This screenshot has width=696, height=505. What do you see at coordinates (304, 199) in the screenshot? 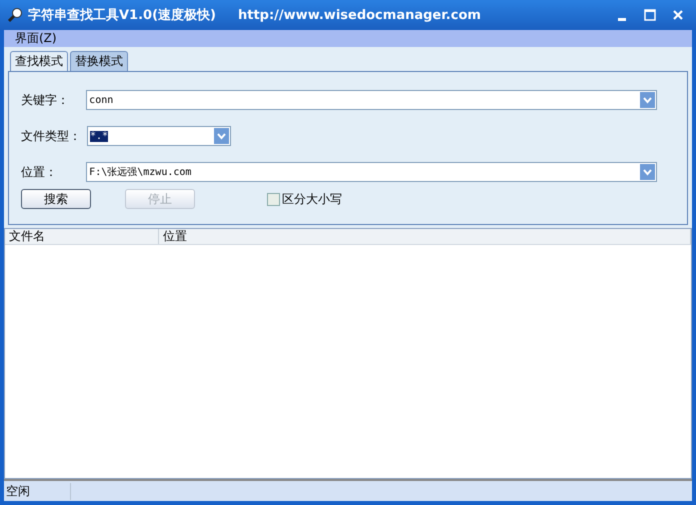
I see `case-checkbox: 区分大小写` at bounding box center [304, 199].